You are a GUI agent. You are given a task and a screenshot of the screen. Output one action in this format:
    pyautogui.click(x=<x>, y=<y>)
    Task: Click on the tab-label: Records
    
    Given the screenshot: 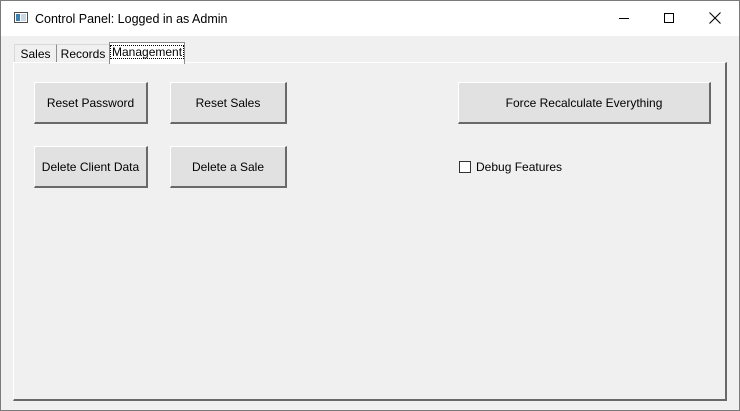 What is the action you would take?
    pyautogui.click(x=83, y=54)
    